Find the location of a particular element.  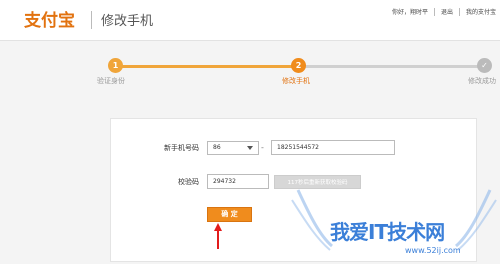

top-nav: 你好，翔时平 退出 我的支付宝 is located at coordinates (444, 11).